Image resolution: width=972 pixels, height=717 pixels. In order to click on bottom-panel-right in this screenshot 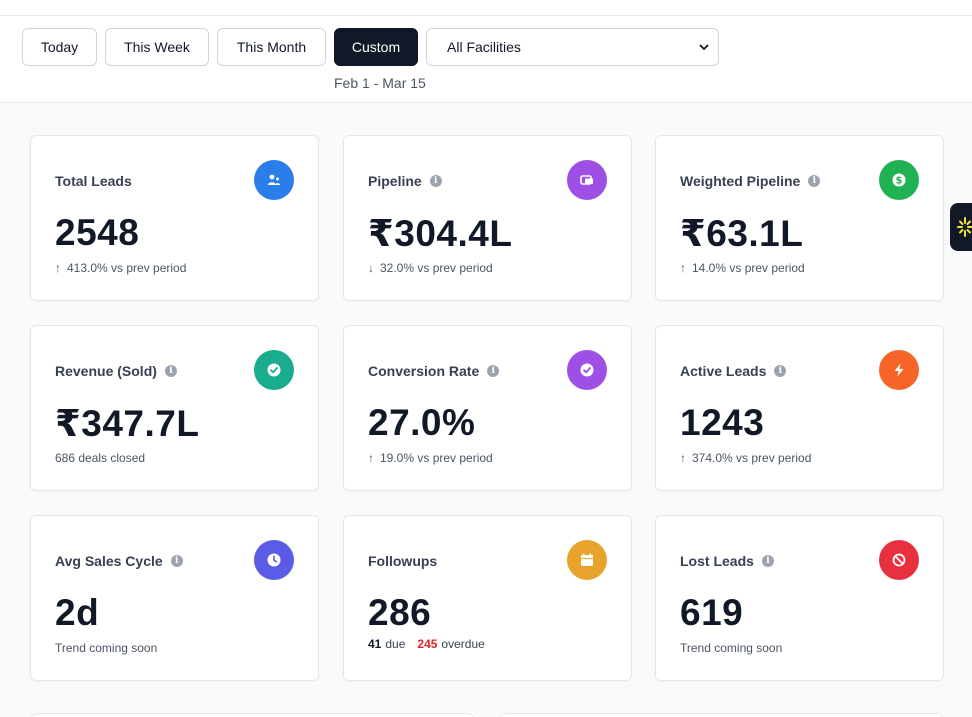, I will do `click(721, 715)`.